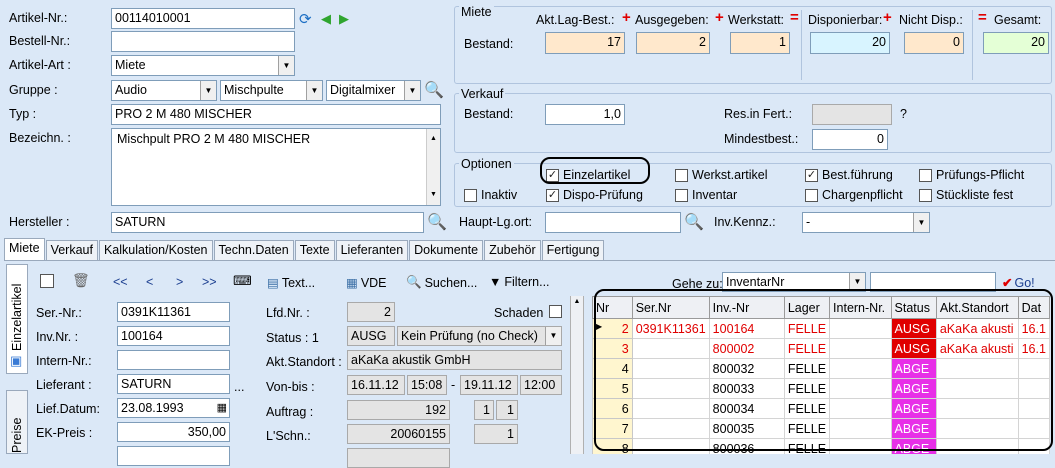 This screenshot has width=1055, height=468. What do you see at coordinates (398, 458) in the screenshot?
I see `partial-value` at bounding box center [398, 458].